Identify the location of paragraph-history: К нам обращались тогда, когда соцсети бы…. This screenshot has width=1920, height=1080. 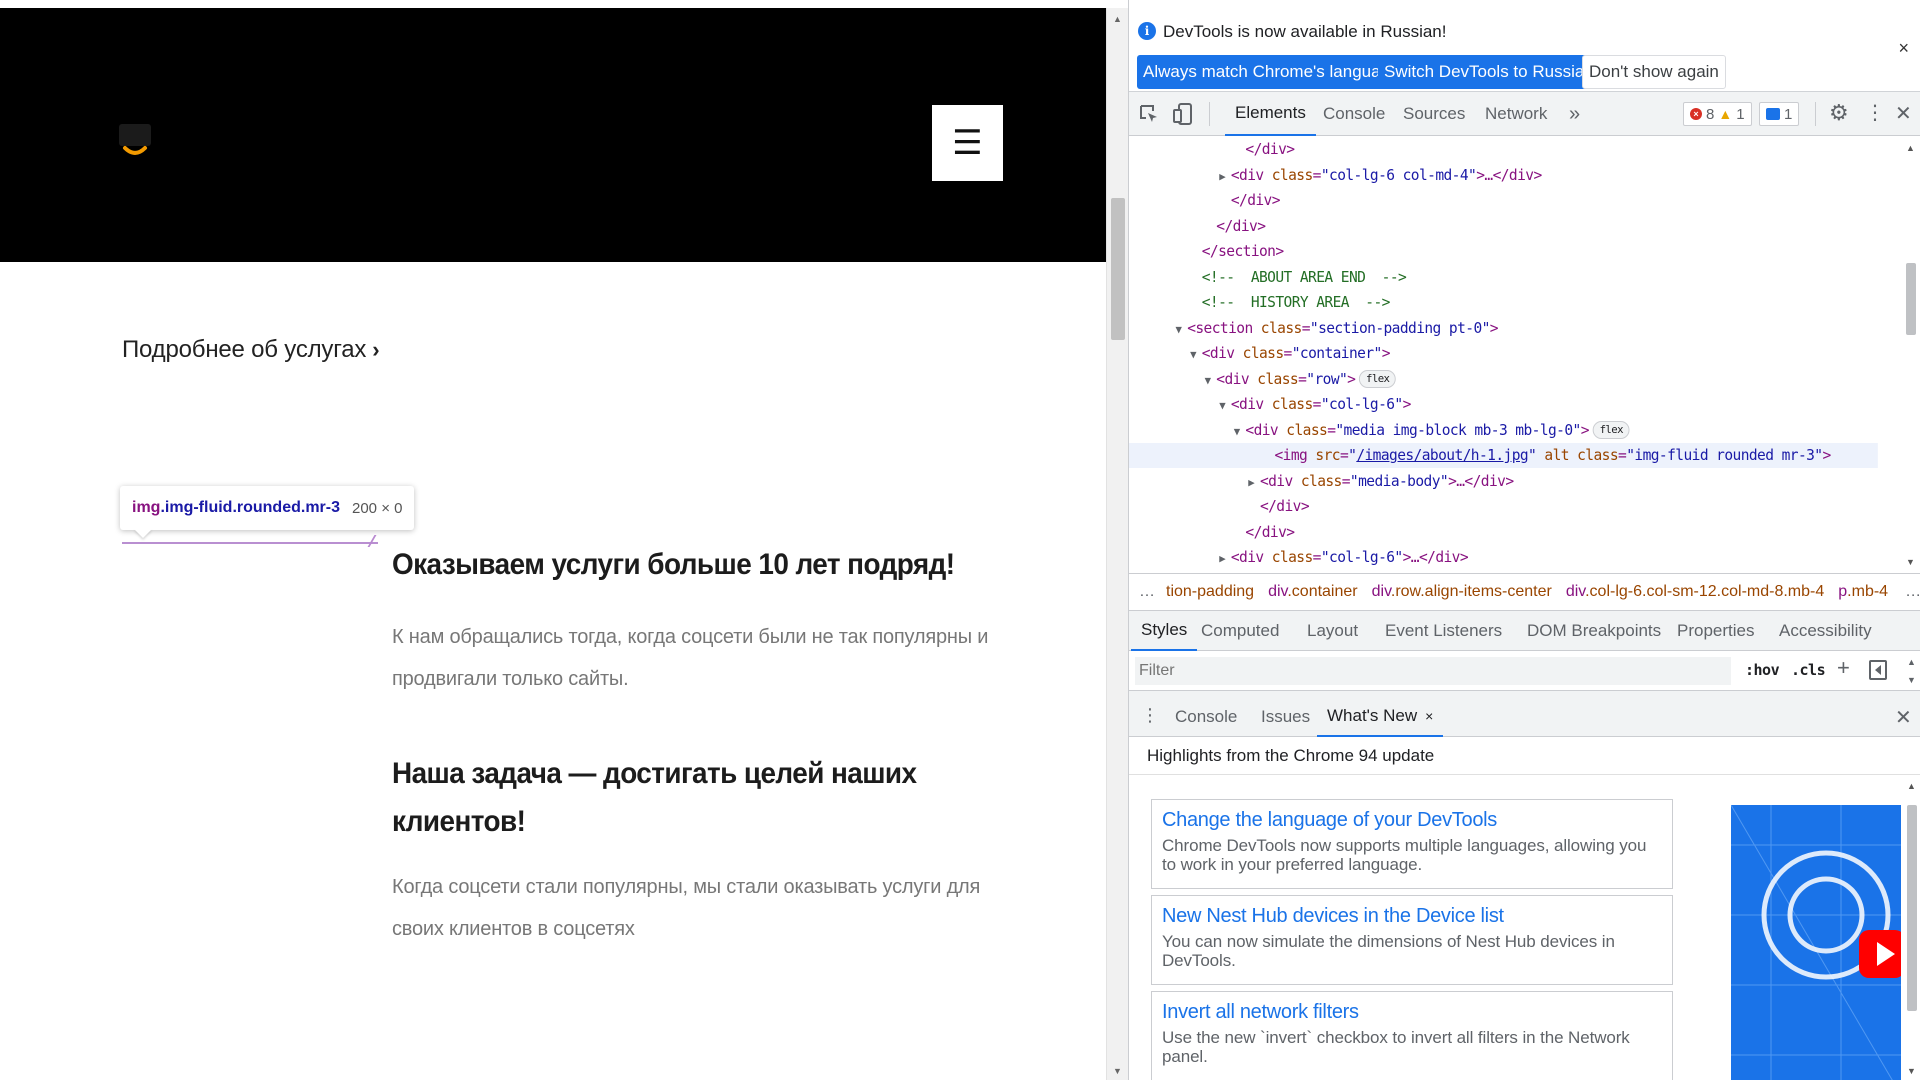
(690, 658).